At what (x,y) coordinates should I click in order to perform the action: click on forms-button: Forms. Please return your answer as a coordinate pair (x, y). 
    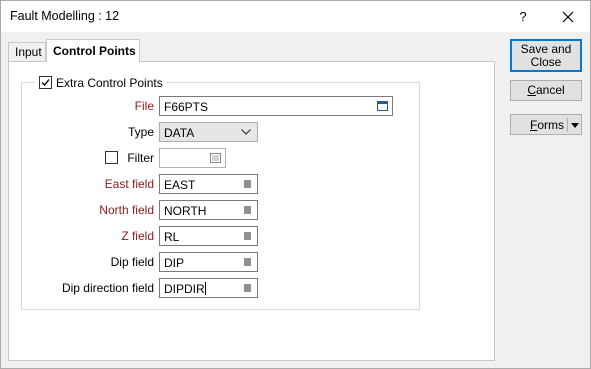
    Looking at the image, I should click on (546, 124).